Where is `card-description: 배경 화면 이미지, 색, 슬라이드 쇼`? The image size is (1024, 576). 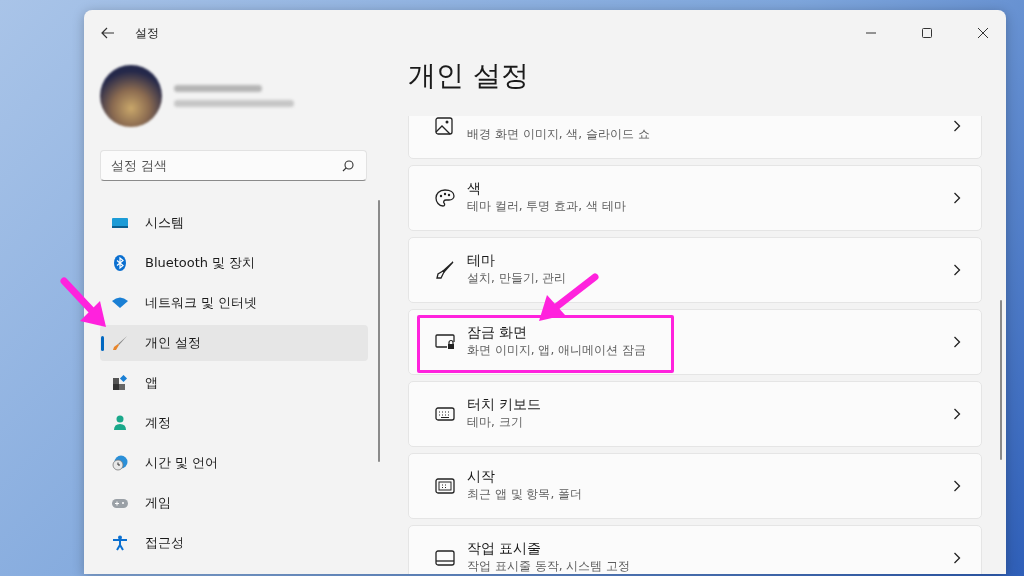 card-description: 배경 화면 이미지, 색, 슬라이드 쇼 is located at coordinates (558, 134).